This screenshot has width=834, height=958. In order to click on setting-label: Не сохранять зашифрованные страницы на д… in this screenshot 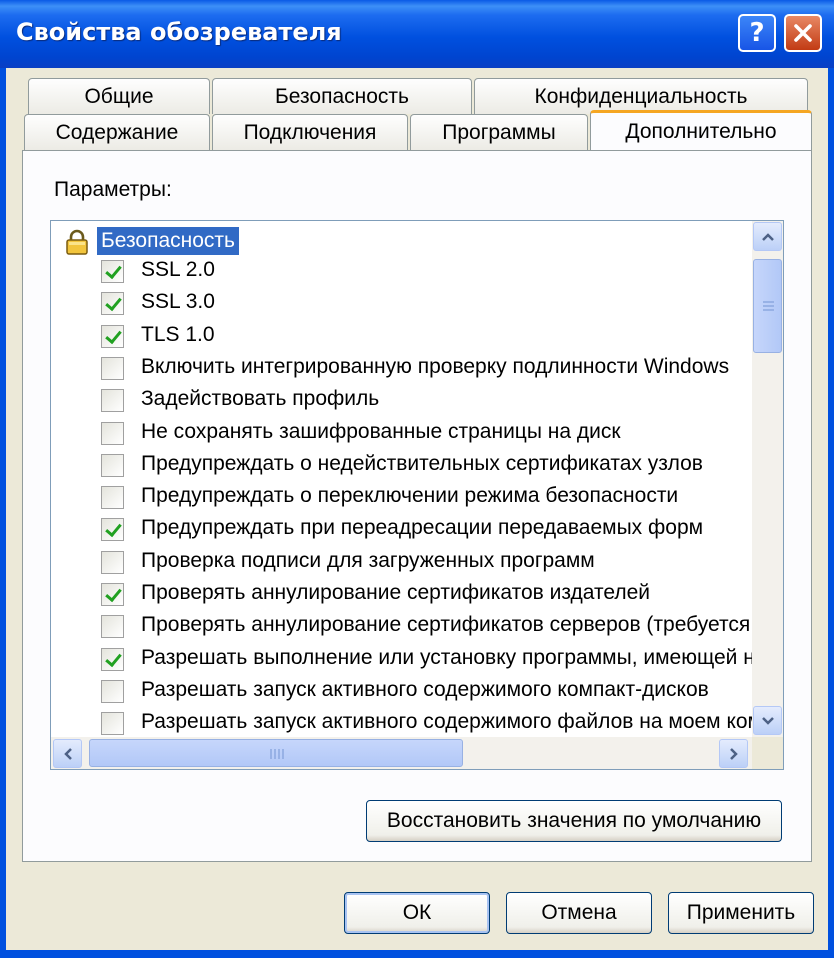, I will do `click(381, 431)`.